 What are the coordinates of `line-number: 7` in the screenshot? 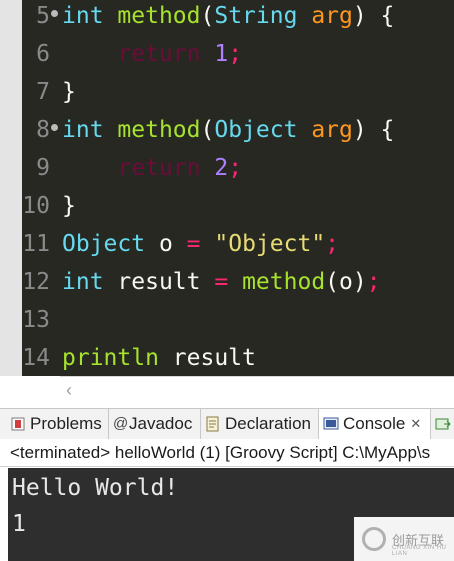 It's located at (43, 92).